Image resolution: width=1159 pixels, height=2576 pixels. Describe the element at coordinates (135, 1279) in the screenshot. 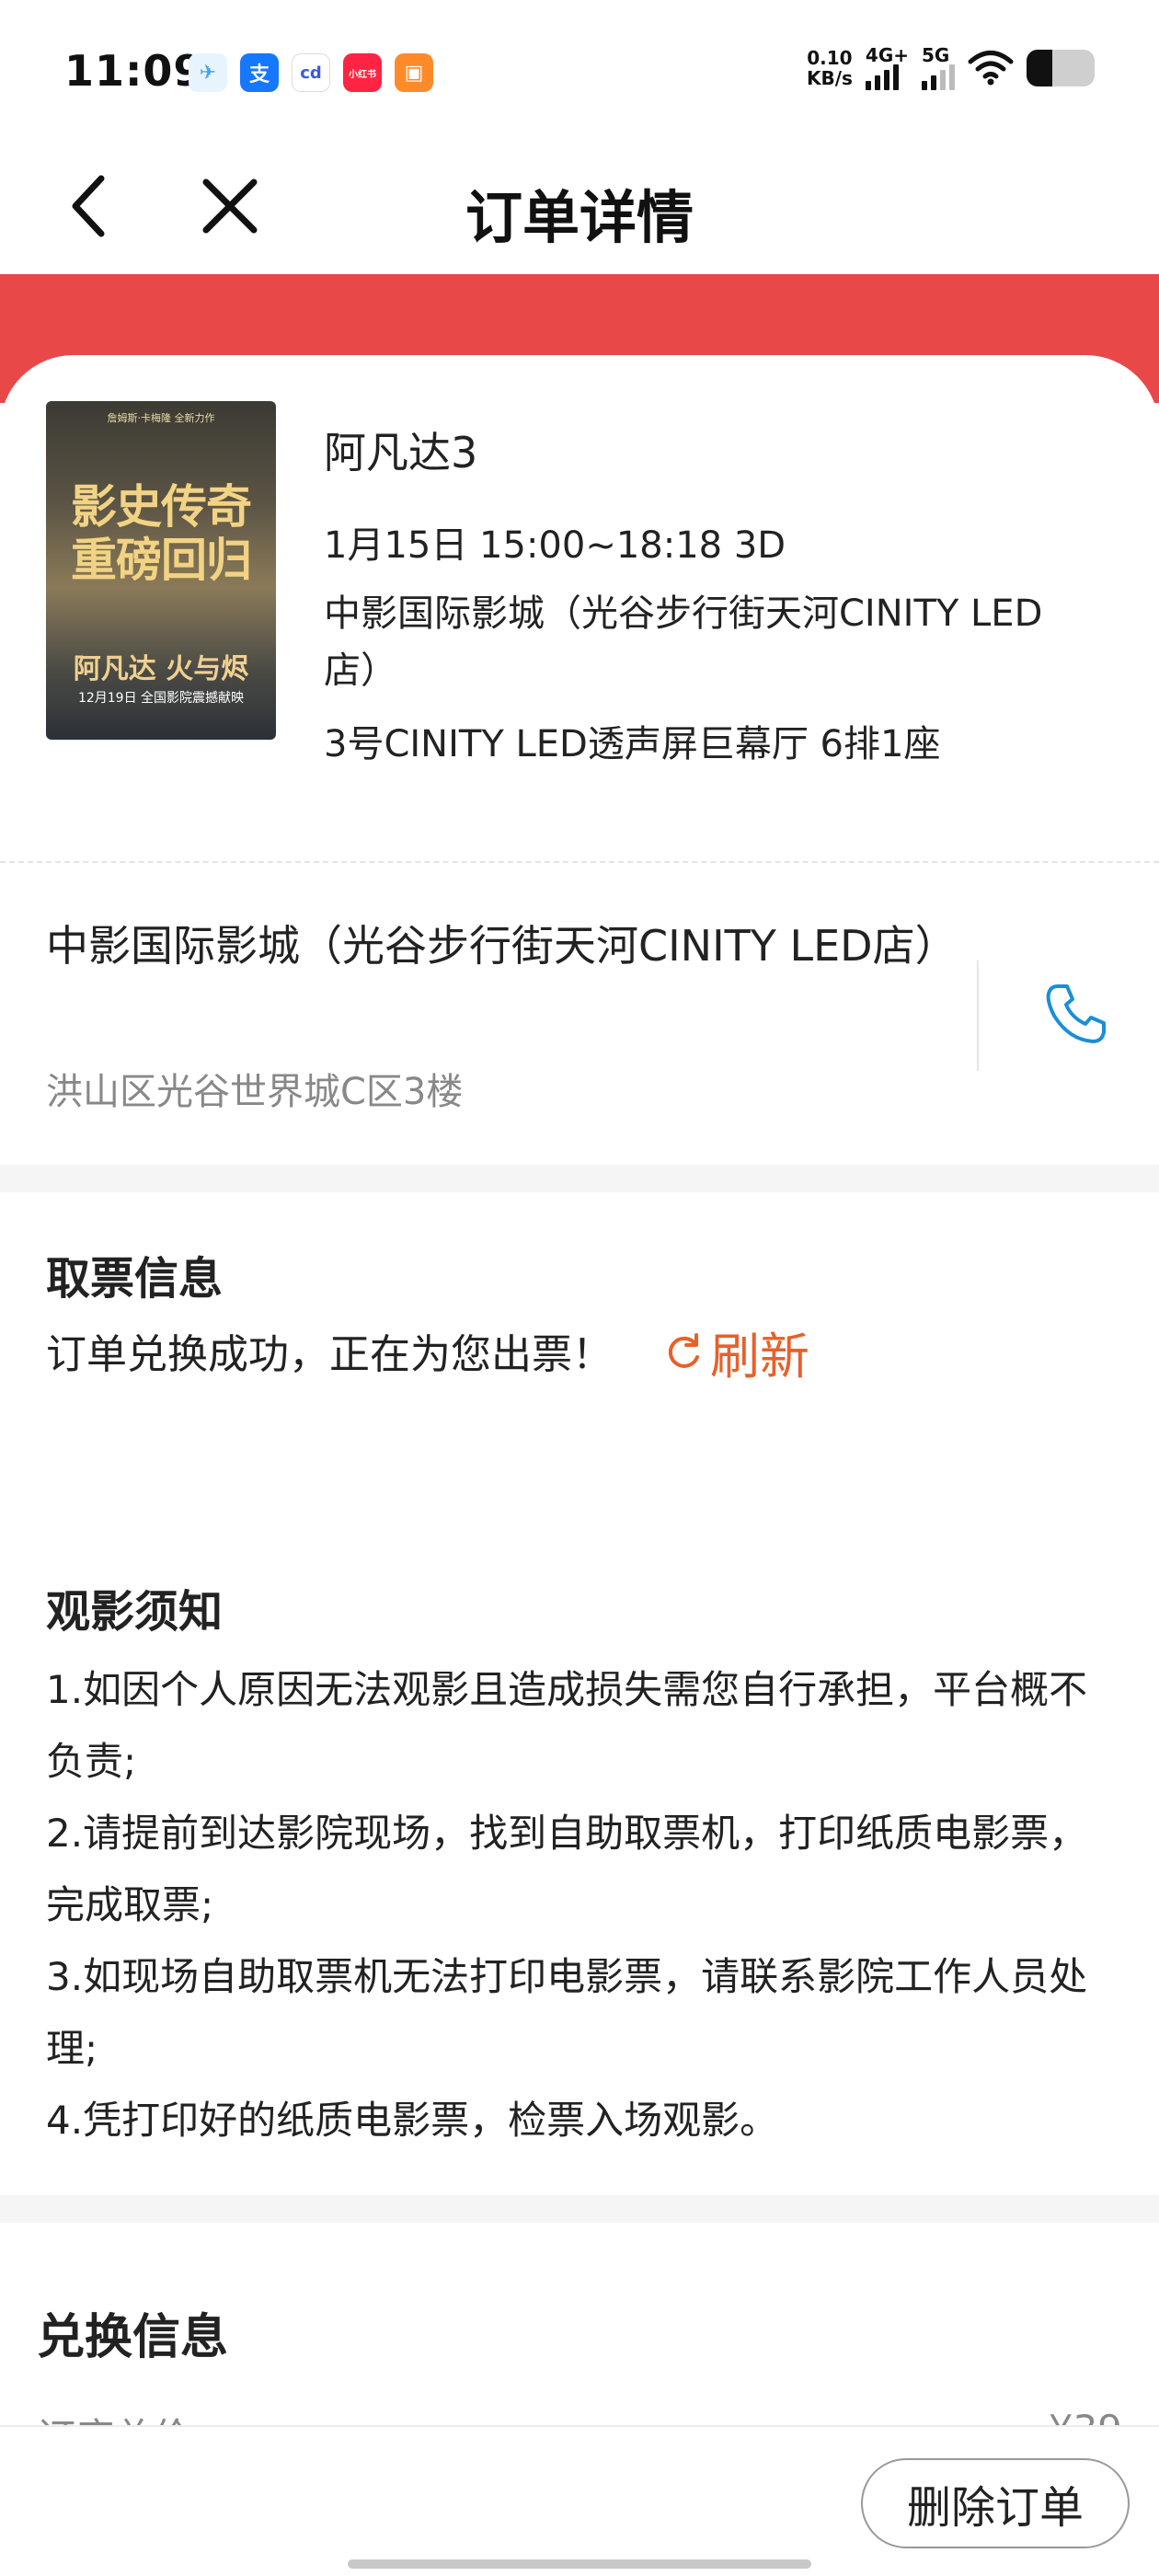

I see `ticket-heading: 取票信息` at that location.